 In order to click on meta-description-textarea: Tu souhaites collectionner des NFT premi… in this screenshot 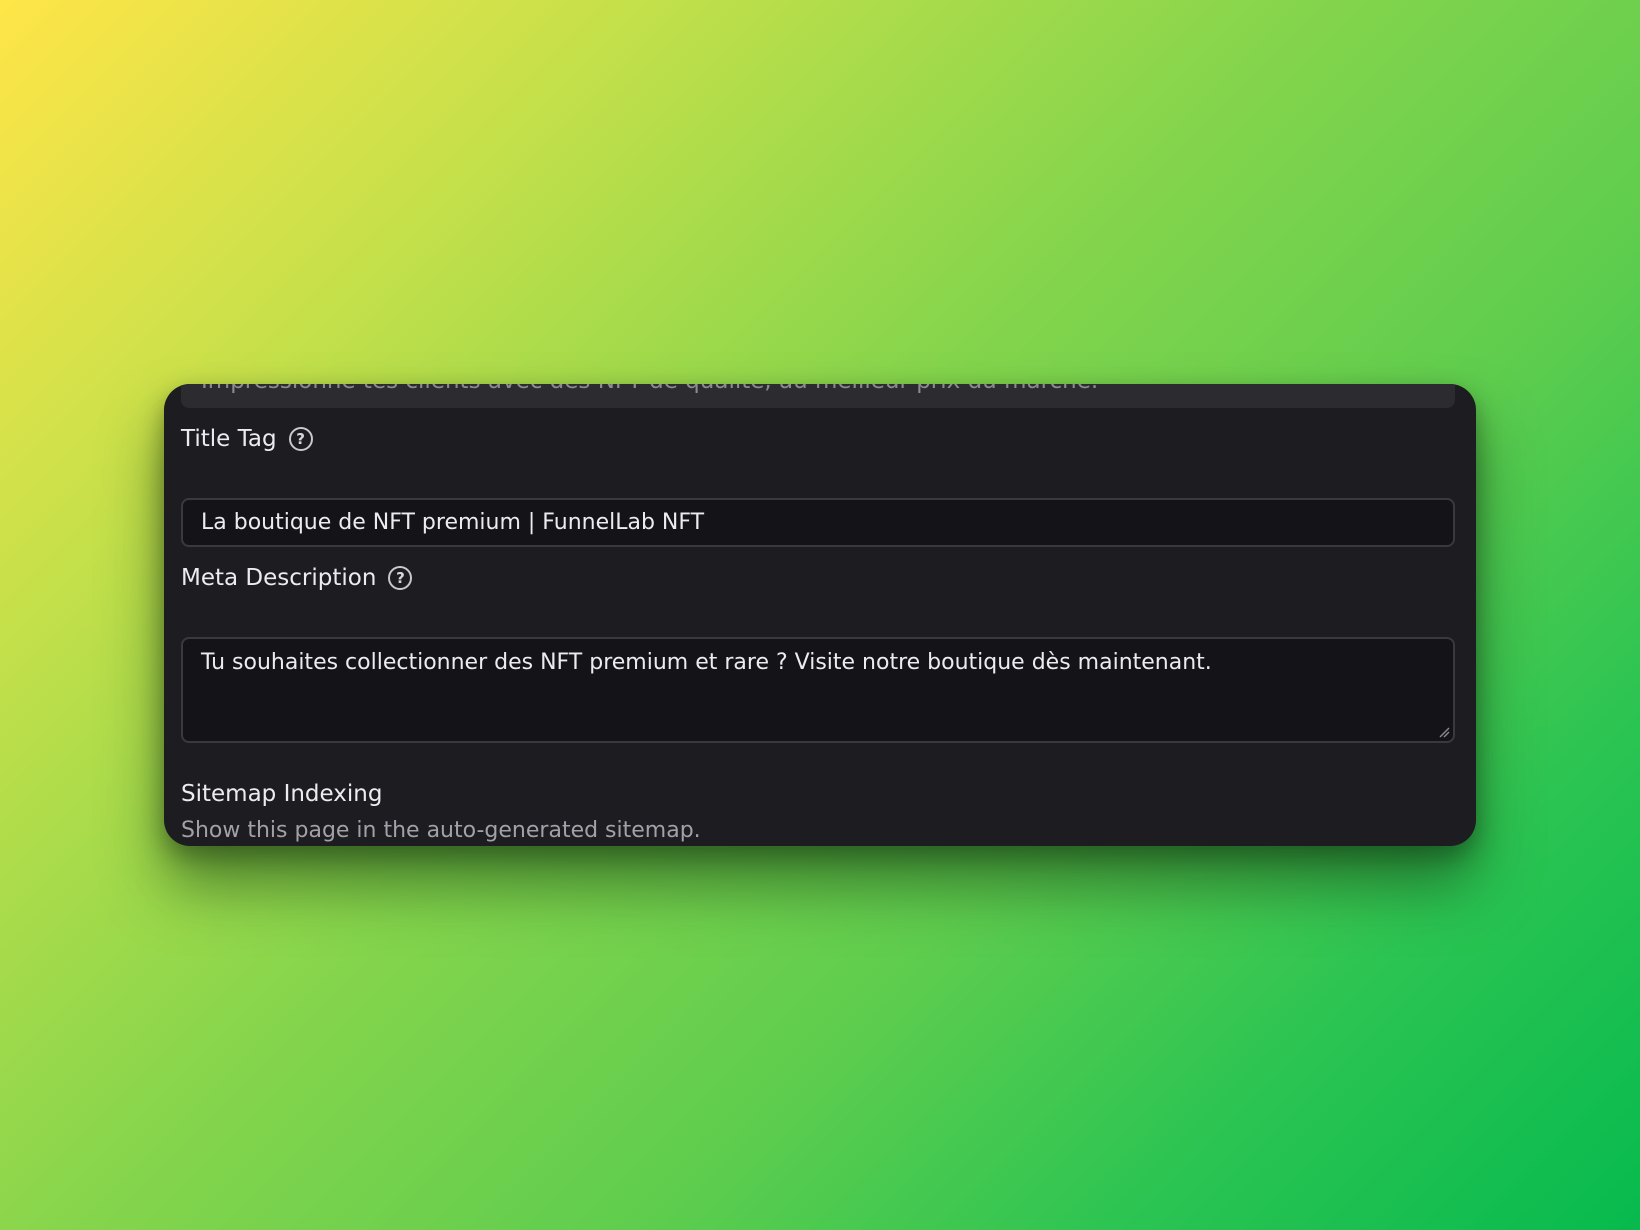, I will do `click(818, 690)`.